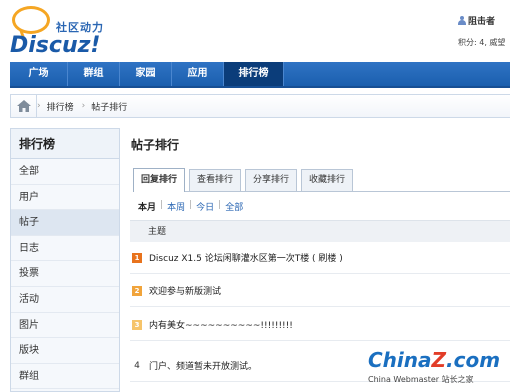 This screenshot has width=510, height=392. Describe the element at coordinates (400, 360) in the screenshot. I see `watermark-brand-left: China` at that location.